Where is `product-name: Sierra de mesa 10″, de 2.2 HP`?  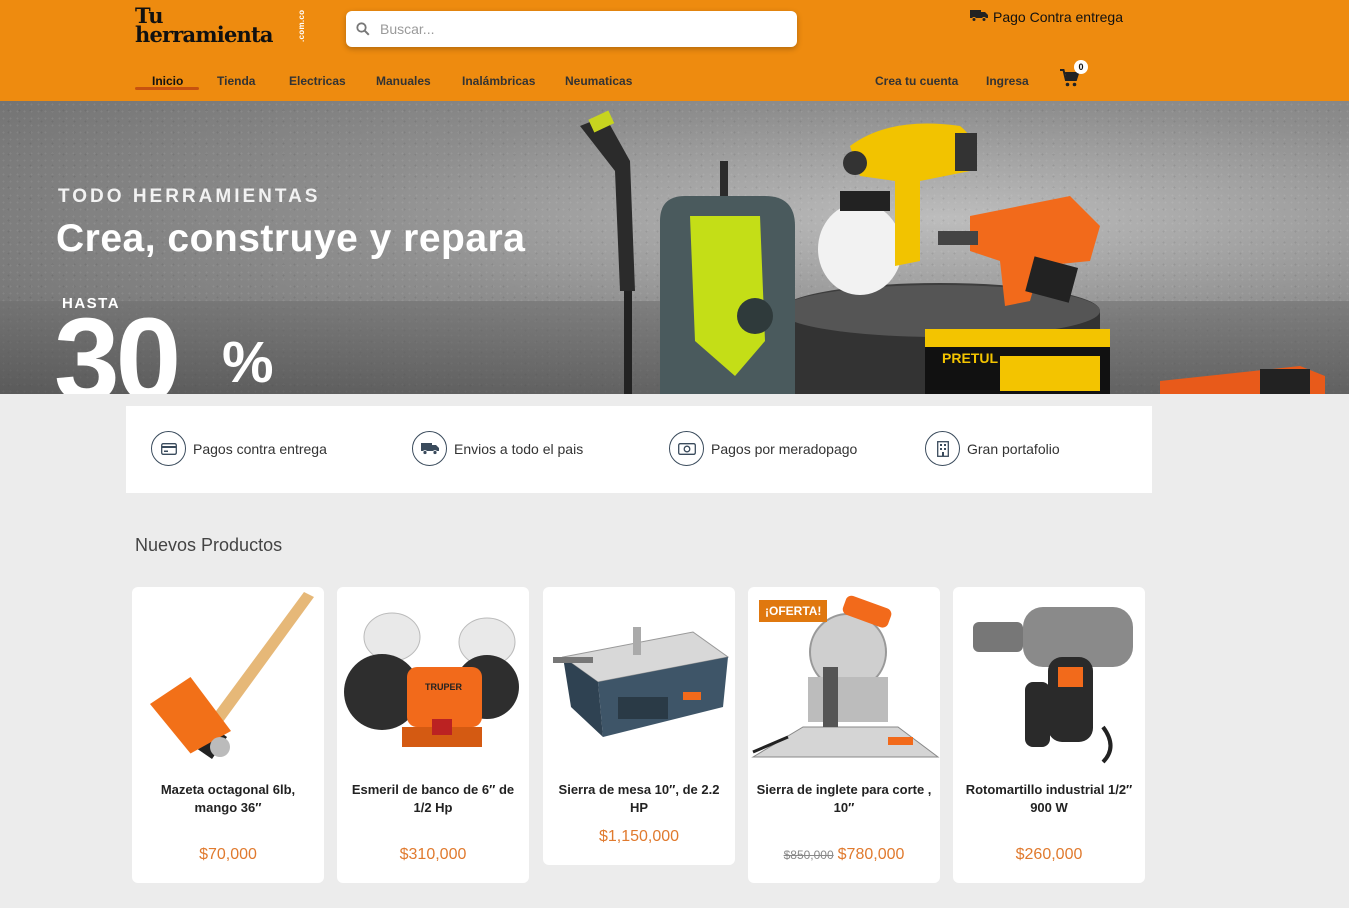 product-name: Sierra de mesa 10″, de 2.2 HP is located at coordinates (639, 799).